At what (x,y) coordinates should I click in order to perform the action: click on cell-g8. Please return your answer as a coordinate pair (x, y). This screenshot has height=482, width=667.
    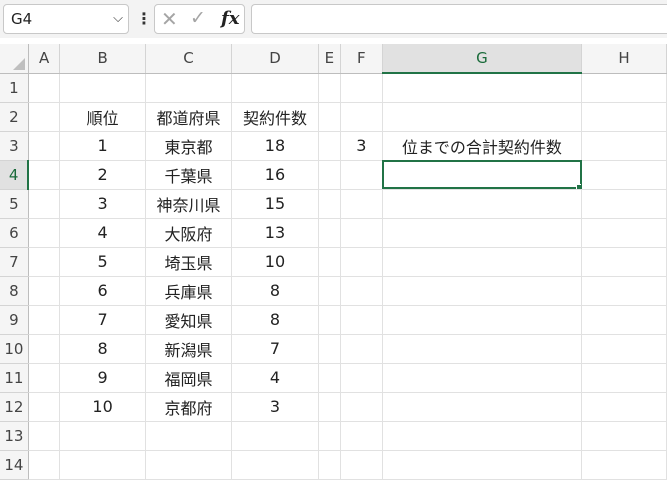
    Looking at the image, I should click on (482, 291).